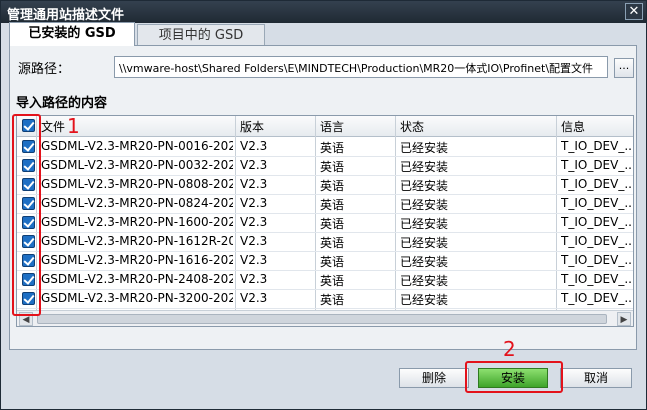 The height and width of the screenshot is (410, 647). I want to click on cancel-button: 取消, so click(596, 378).